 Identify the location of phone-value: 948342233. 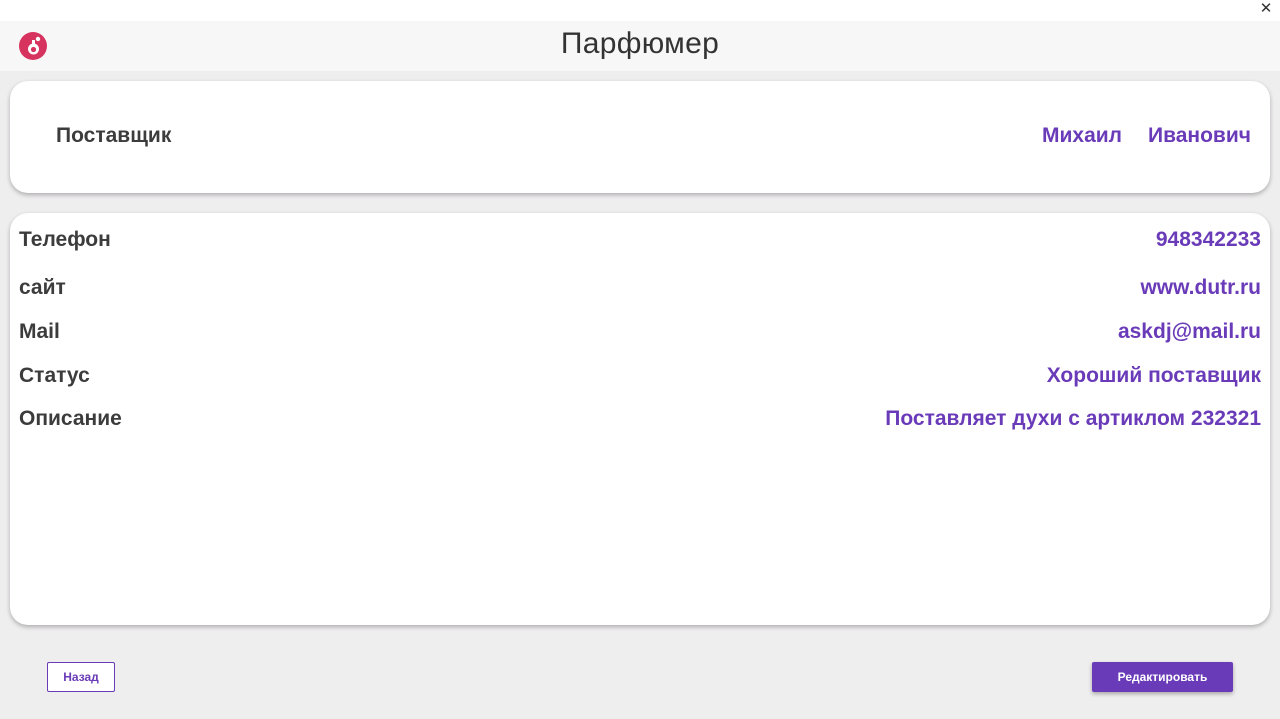
(1208, 239).